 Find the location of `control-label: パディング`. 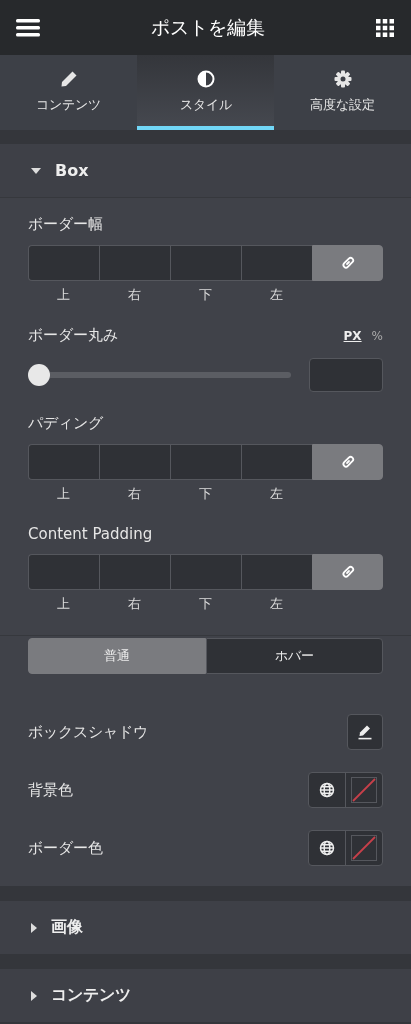

control-label: パディング is located at coordinates (66, 423).